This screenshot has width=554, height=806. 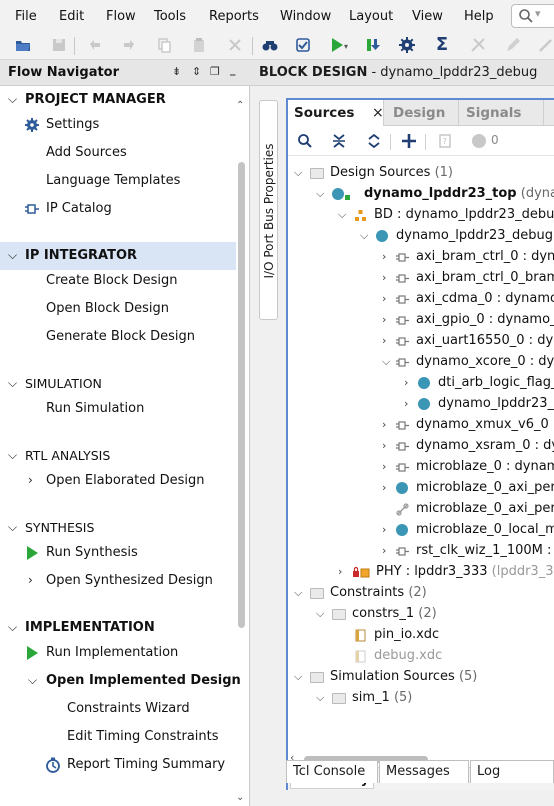 What do you see at coordinates (374, 141) in the screenshot?
I see `expand-all-icon` at bounding box center [374, 141].